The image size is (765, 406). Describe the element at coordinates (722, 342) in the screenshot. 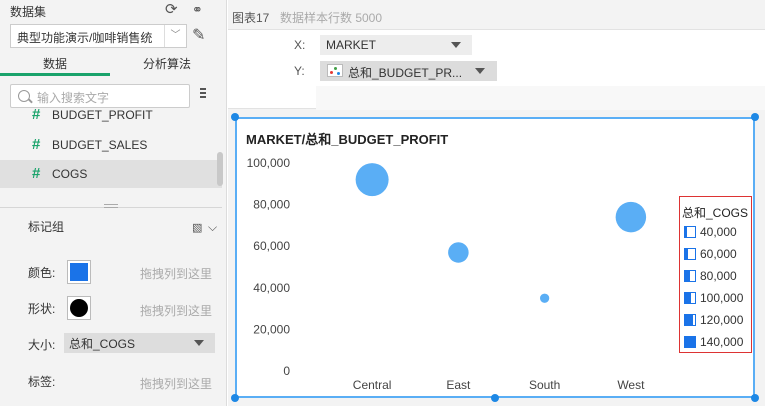

I see `legend-label: 140,000` at that location.